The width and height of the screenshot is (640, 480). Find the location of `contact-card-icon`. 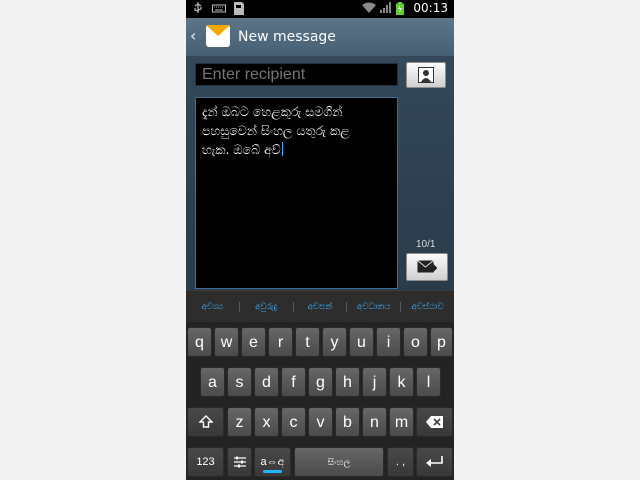

contact-card-icon is located at coordinates (426, 75).